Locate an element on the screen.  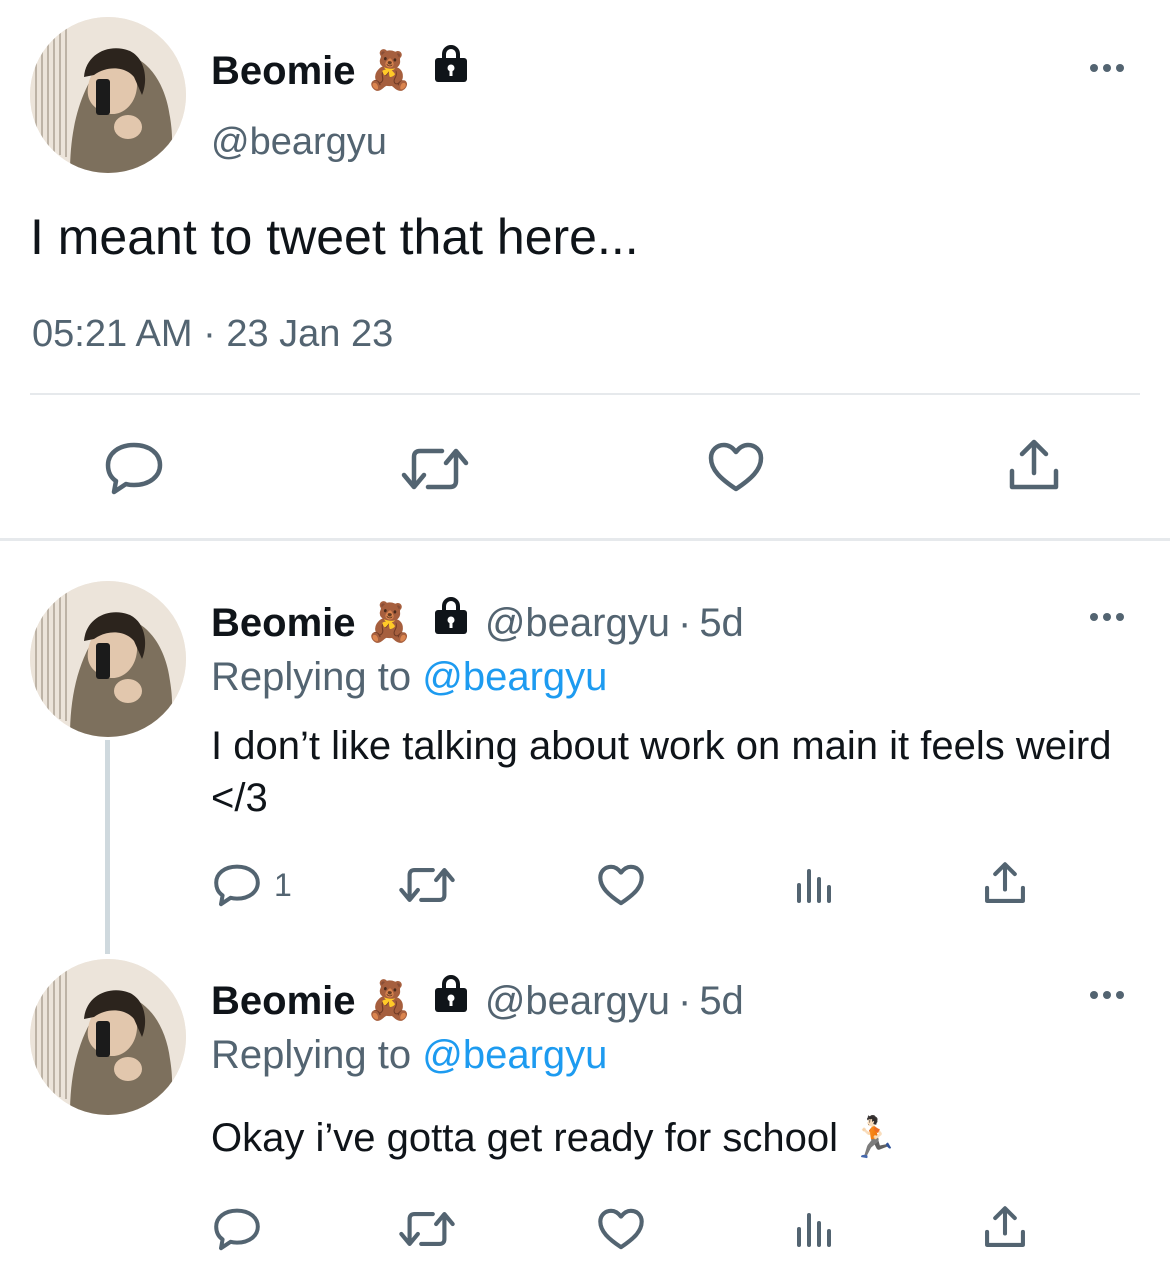
author-name: Beomie 🧸 is located at coordinates (341, 70).